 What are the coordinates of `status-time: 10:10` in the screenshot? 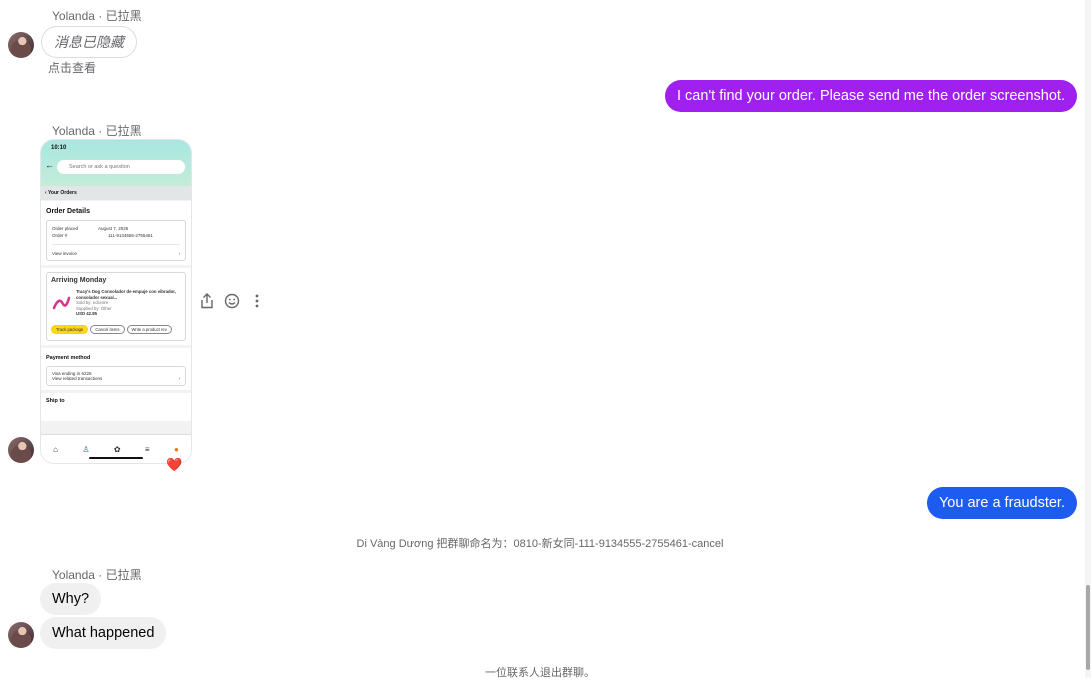 It's located at (59, 148).